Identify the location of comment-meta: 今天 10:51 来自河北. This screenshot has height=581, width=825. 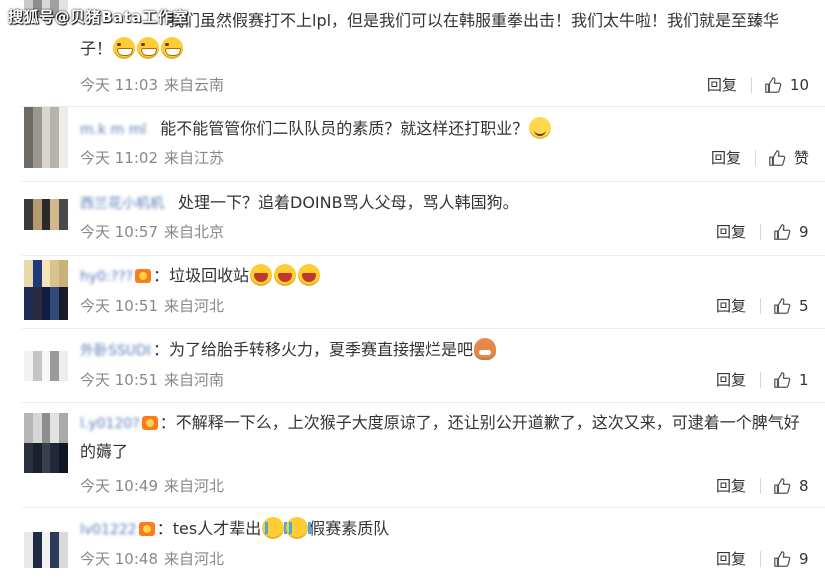
(152, 306).